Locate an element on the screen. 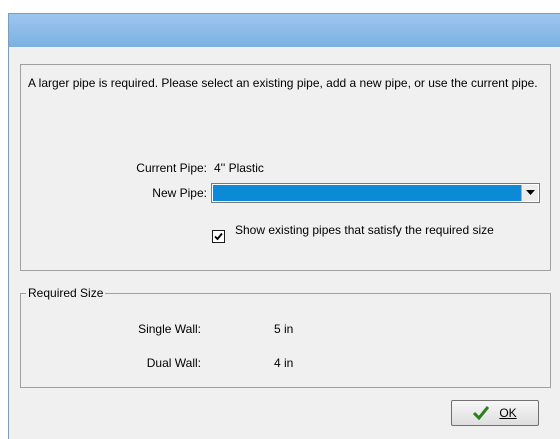 The image size is (560, 439). ok-button-label: OK is located at coordinates (508, 413).